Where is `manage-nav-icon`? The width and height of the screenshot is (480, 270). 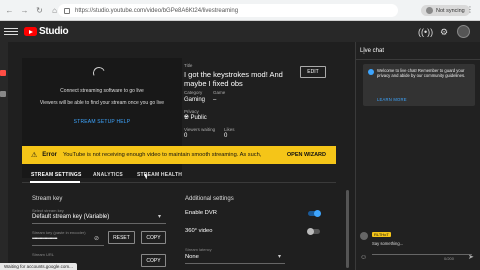 manage-nav-icon is located at coordinates (3, 94).